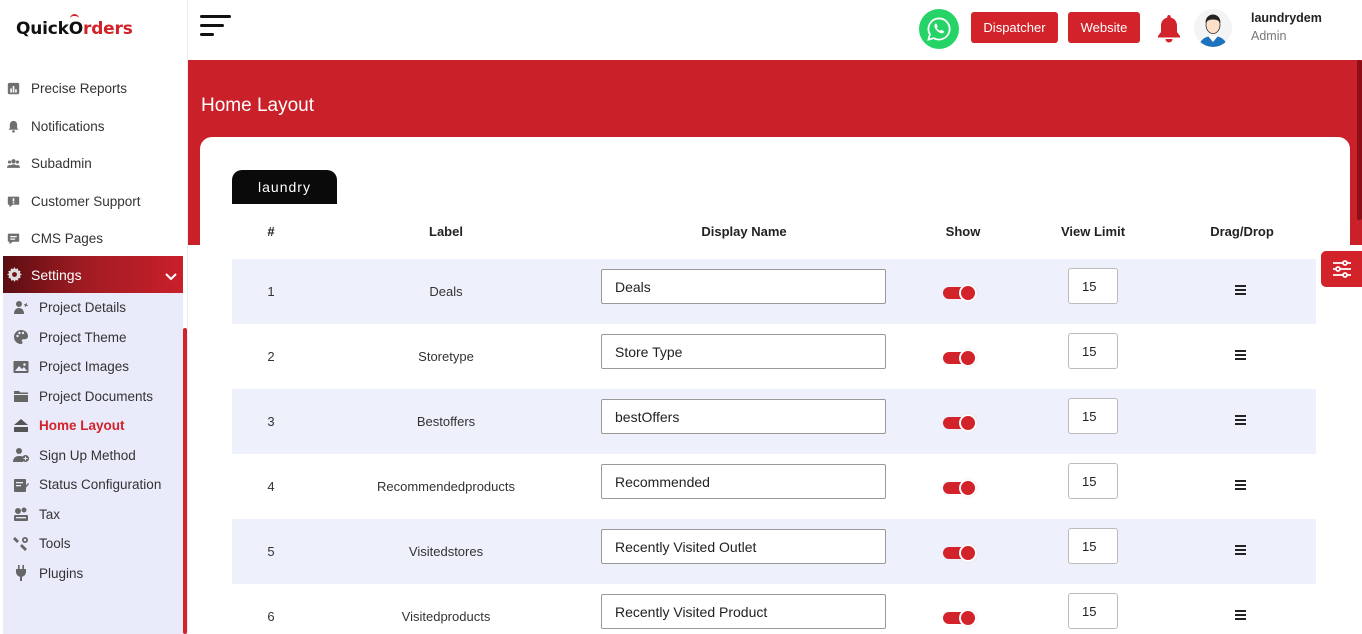 This screenshot has width=1362, height=634. Describe the element at coordinates (1213, 28) in the screenshot. I see `avatar` at that location.